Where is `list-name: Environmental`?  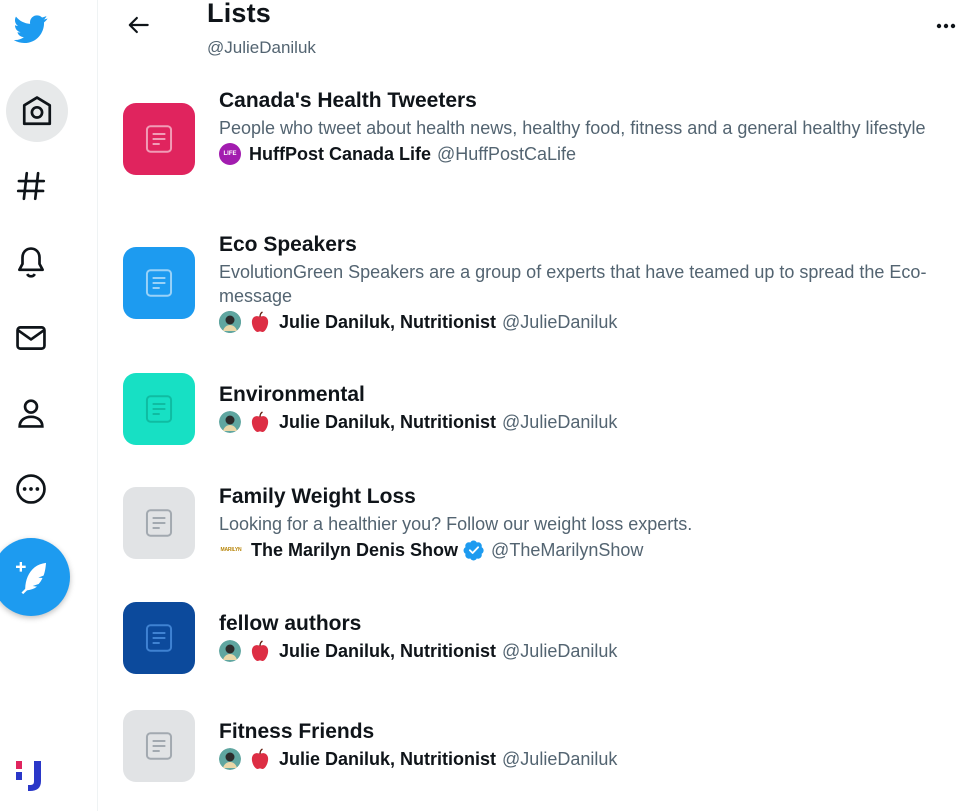
list-name: Environmental is located at coordinates (292, 394).